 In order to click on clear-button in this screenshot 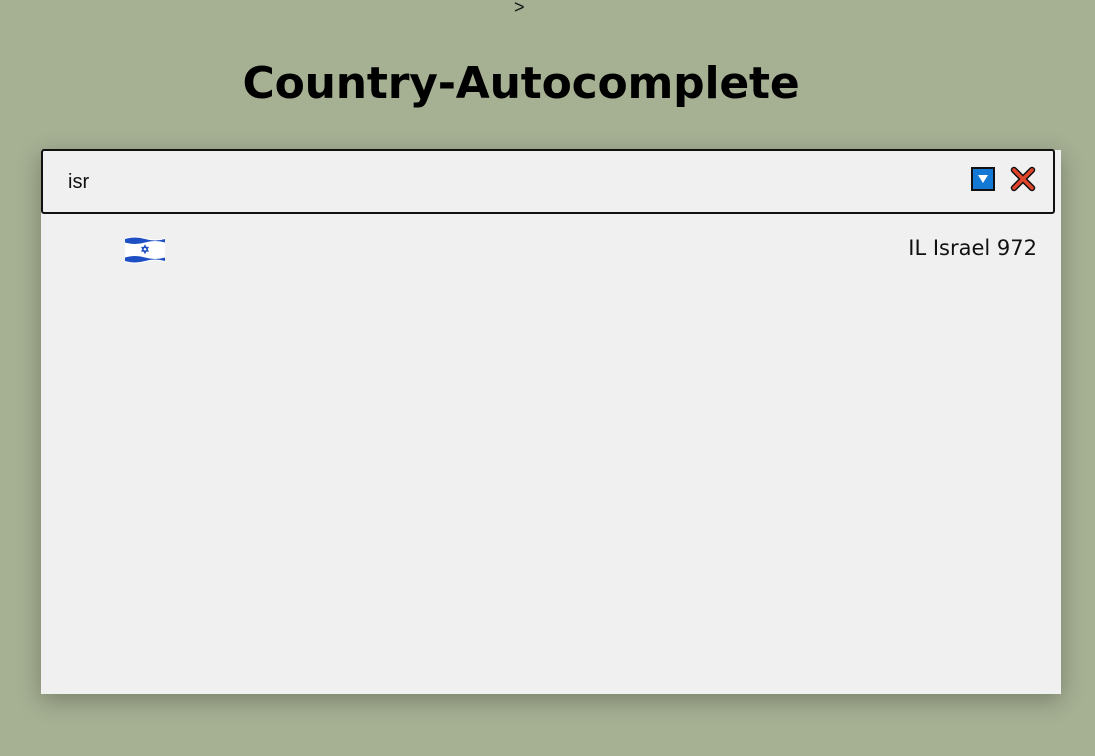, I will do `click(1023, 179)`.